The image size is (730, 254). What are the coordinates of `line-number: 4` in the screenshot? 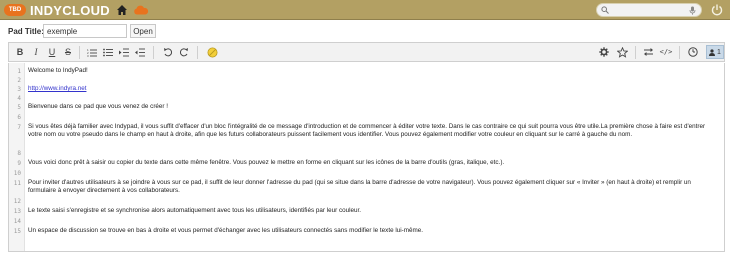 It's located at (19, 98).